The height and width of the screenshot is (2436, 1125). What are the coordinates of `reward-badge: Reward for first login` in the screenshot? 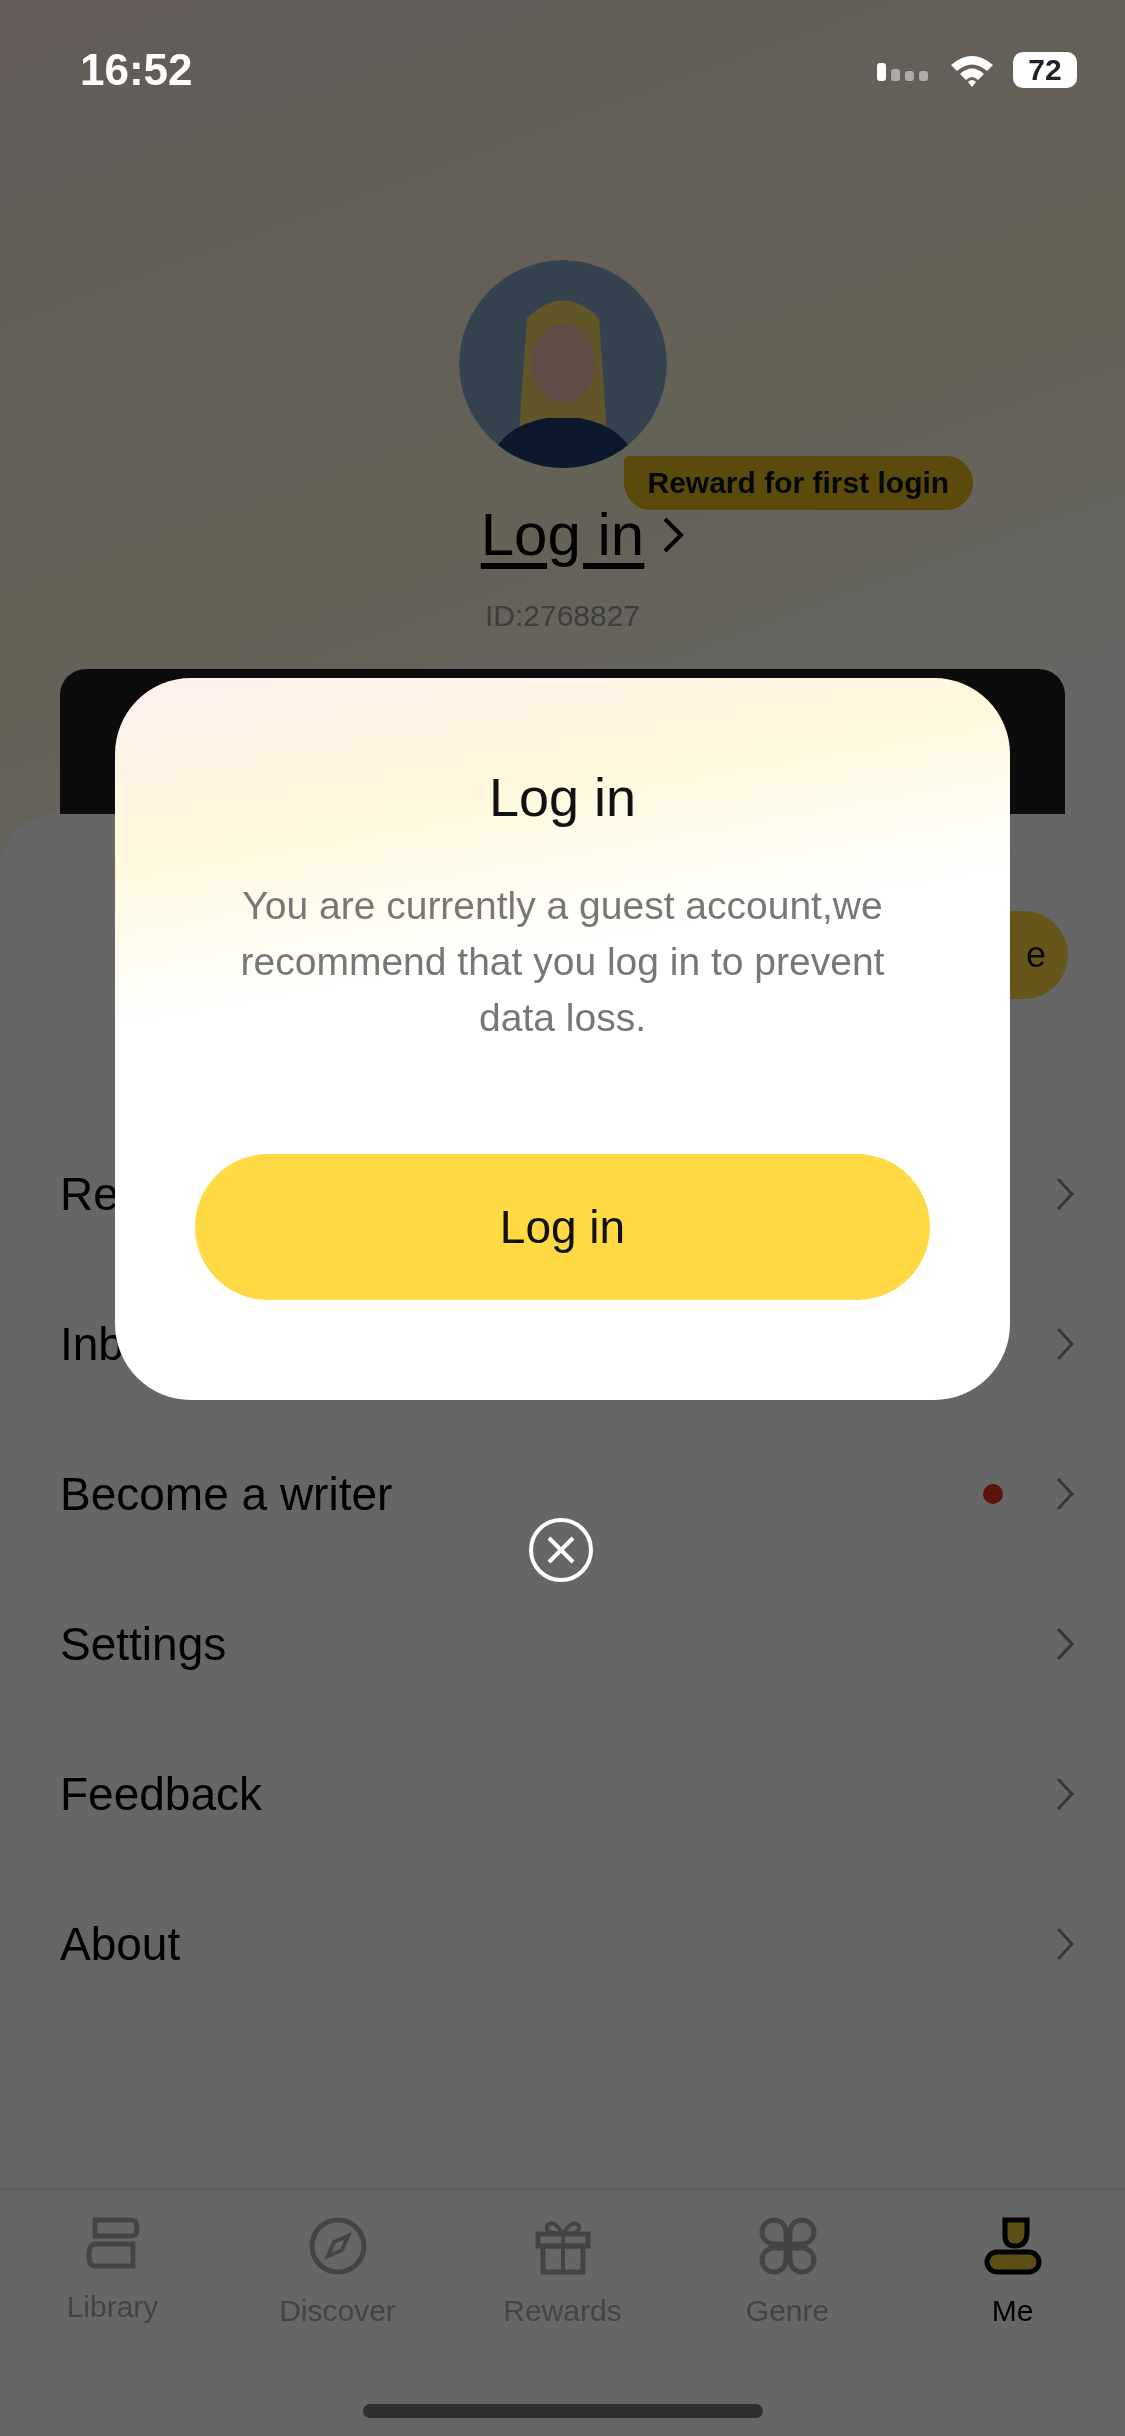 It's located at (798, 483).